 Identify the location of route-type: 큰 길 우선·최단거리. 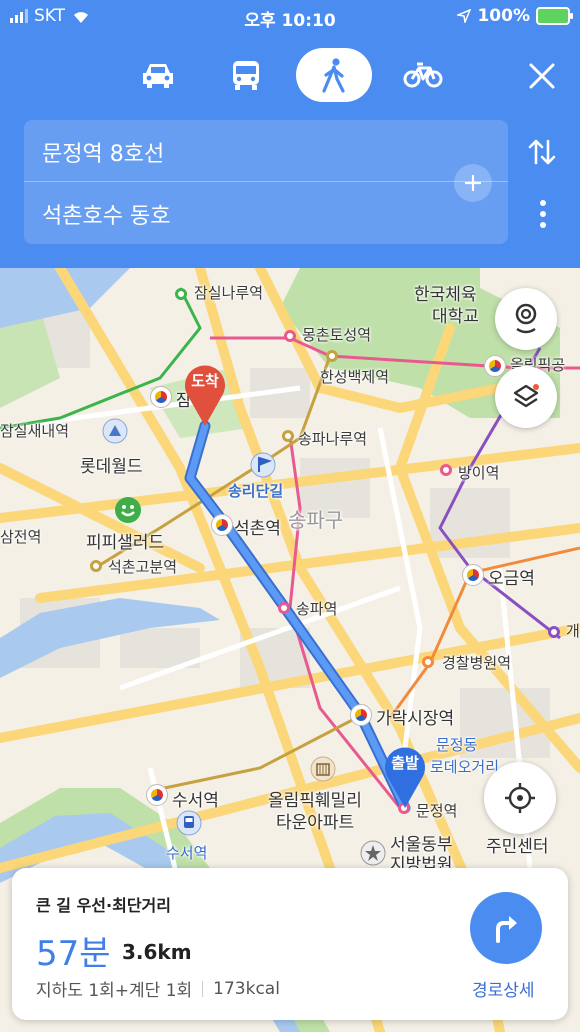
(103, 905).